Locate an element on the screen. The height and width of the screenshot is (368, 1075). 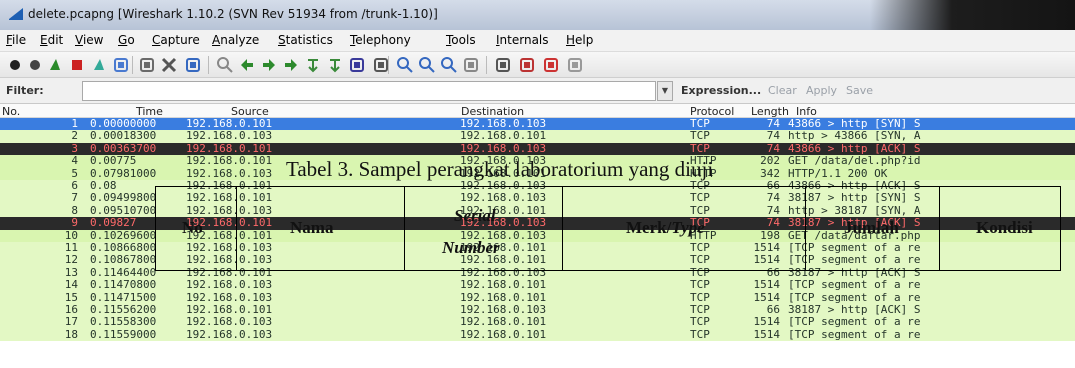
packet-time: 0.00018300 is located at coordinates (123, 136).